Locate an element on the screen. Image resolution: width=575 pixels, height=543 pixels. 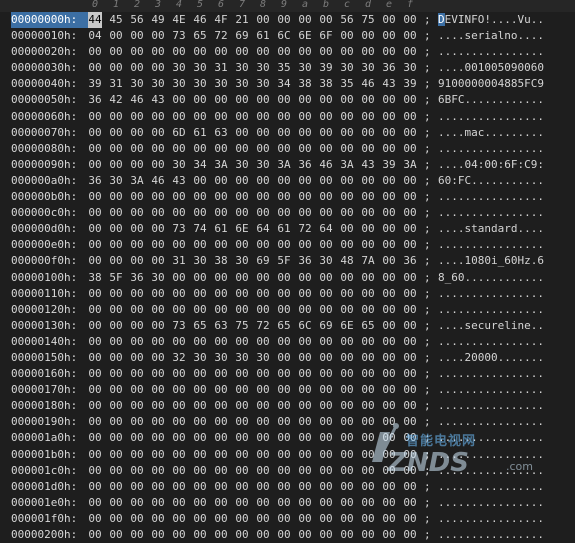
hex-byte: 45 is located at coordinates (116, 20).